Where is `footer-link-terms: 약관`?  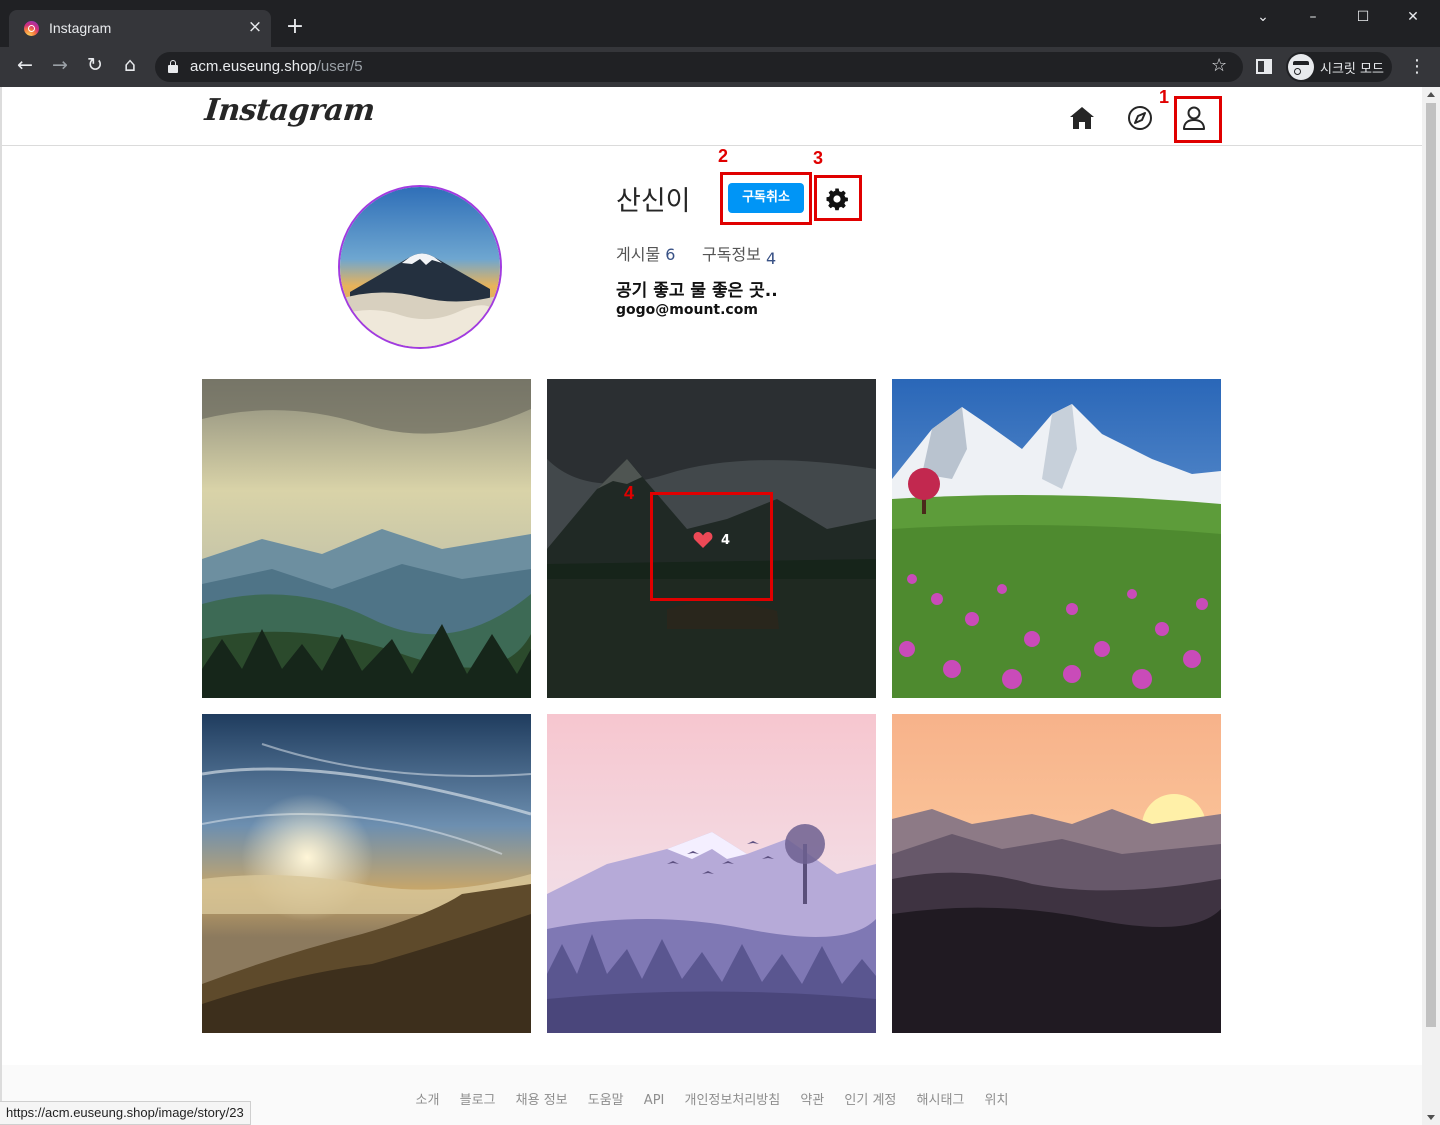
footer-link-terms: 약관 is located at coordinates (812, 1100).